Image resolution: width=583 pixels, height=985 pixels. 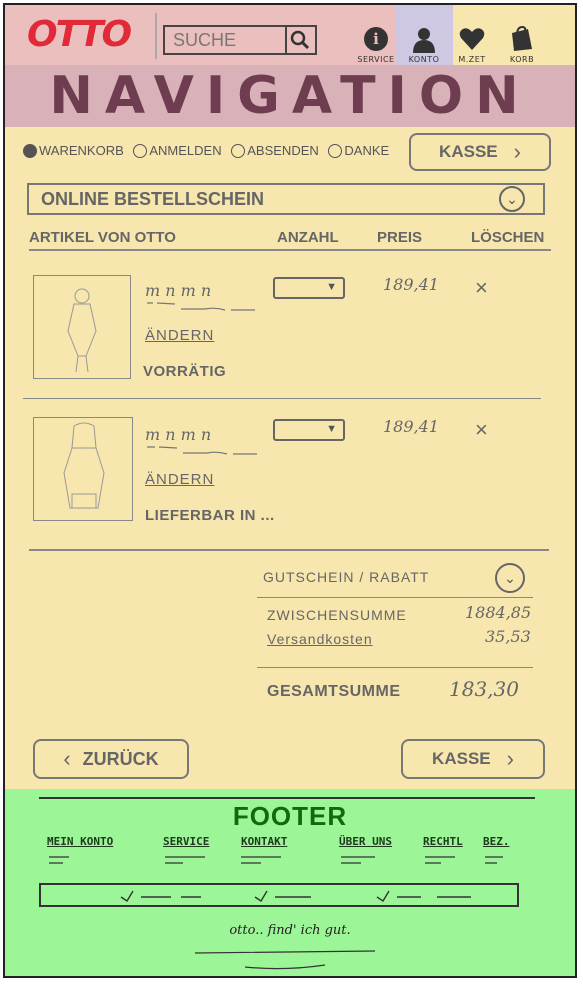 What do you see at coordinates (185, 371) in the screenshot?
I see `stock-status: VORRÄTIG` at bounding box center [185, 371].